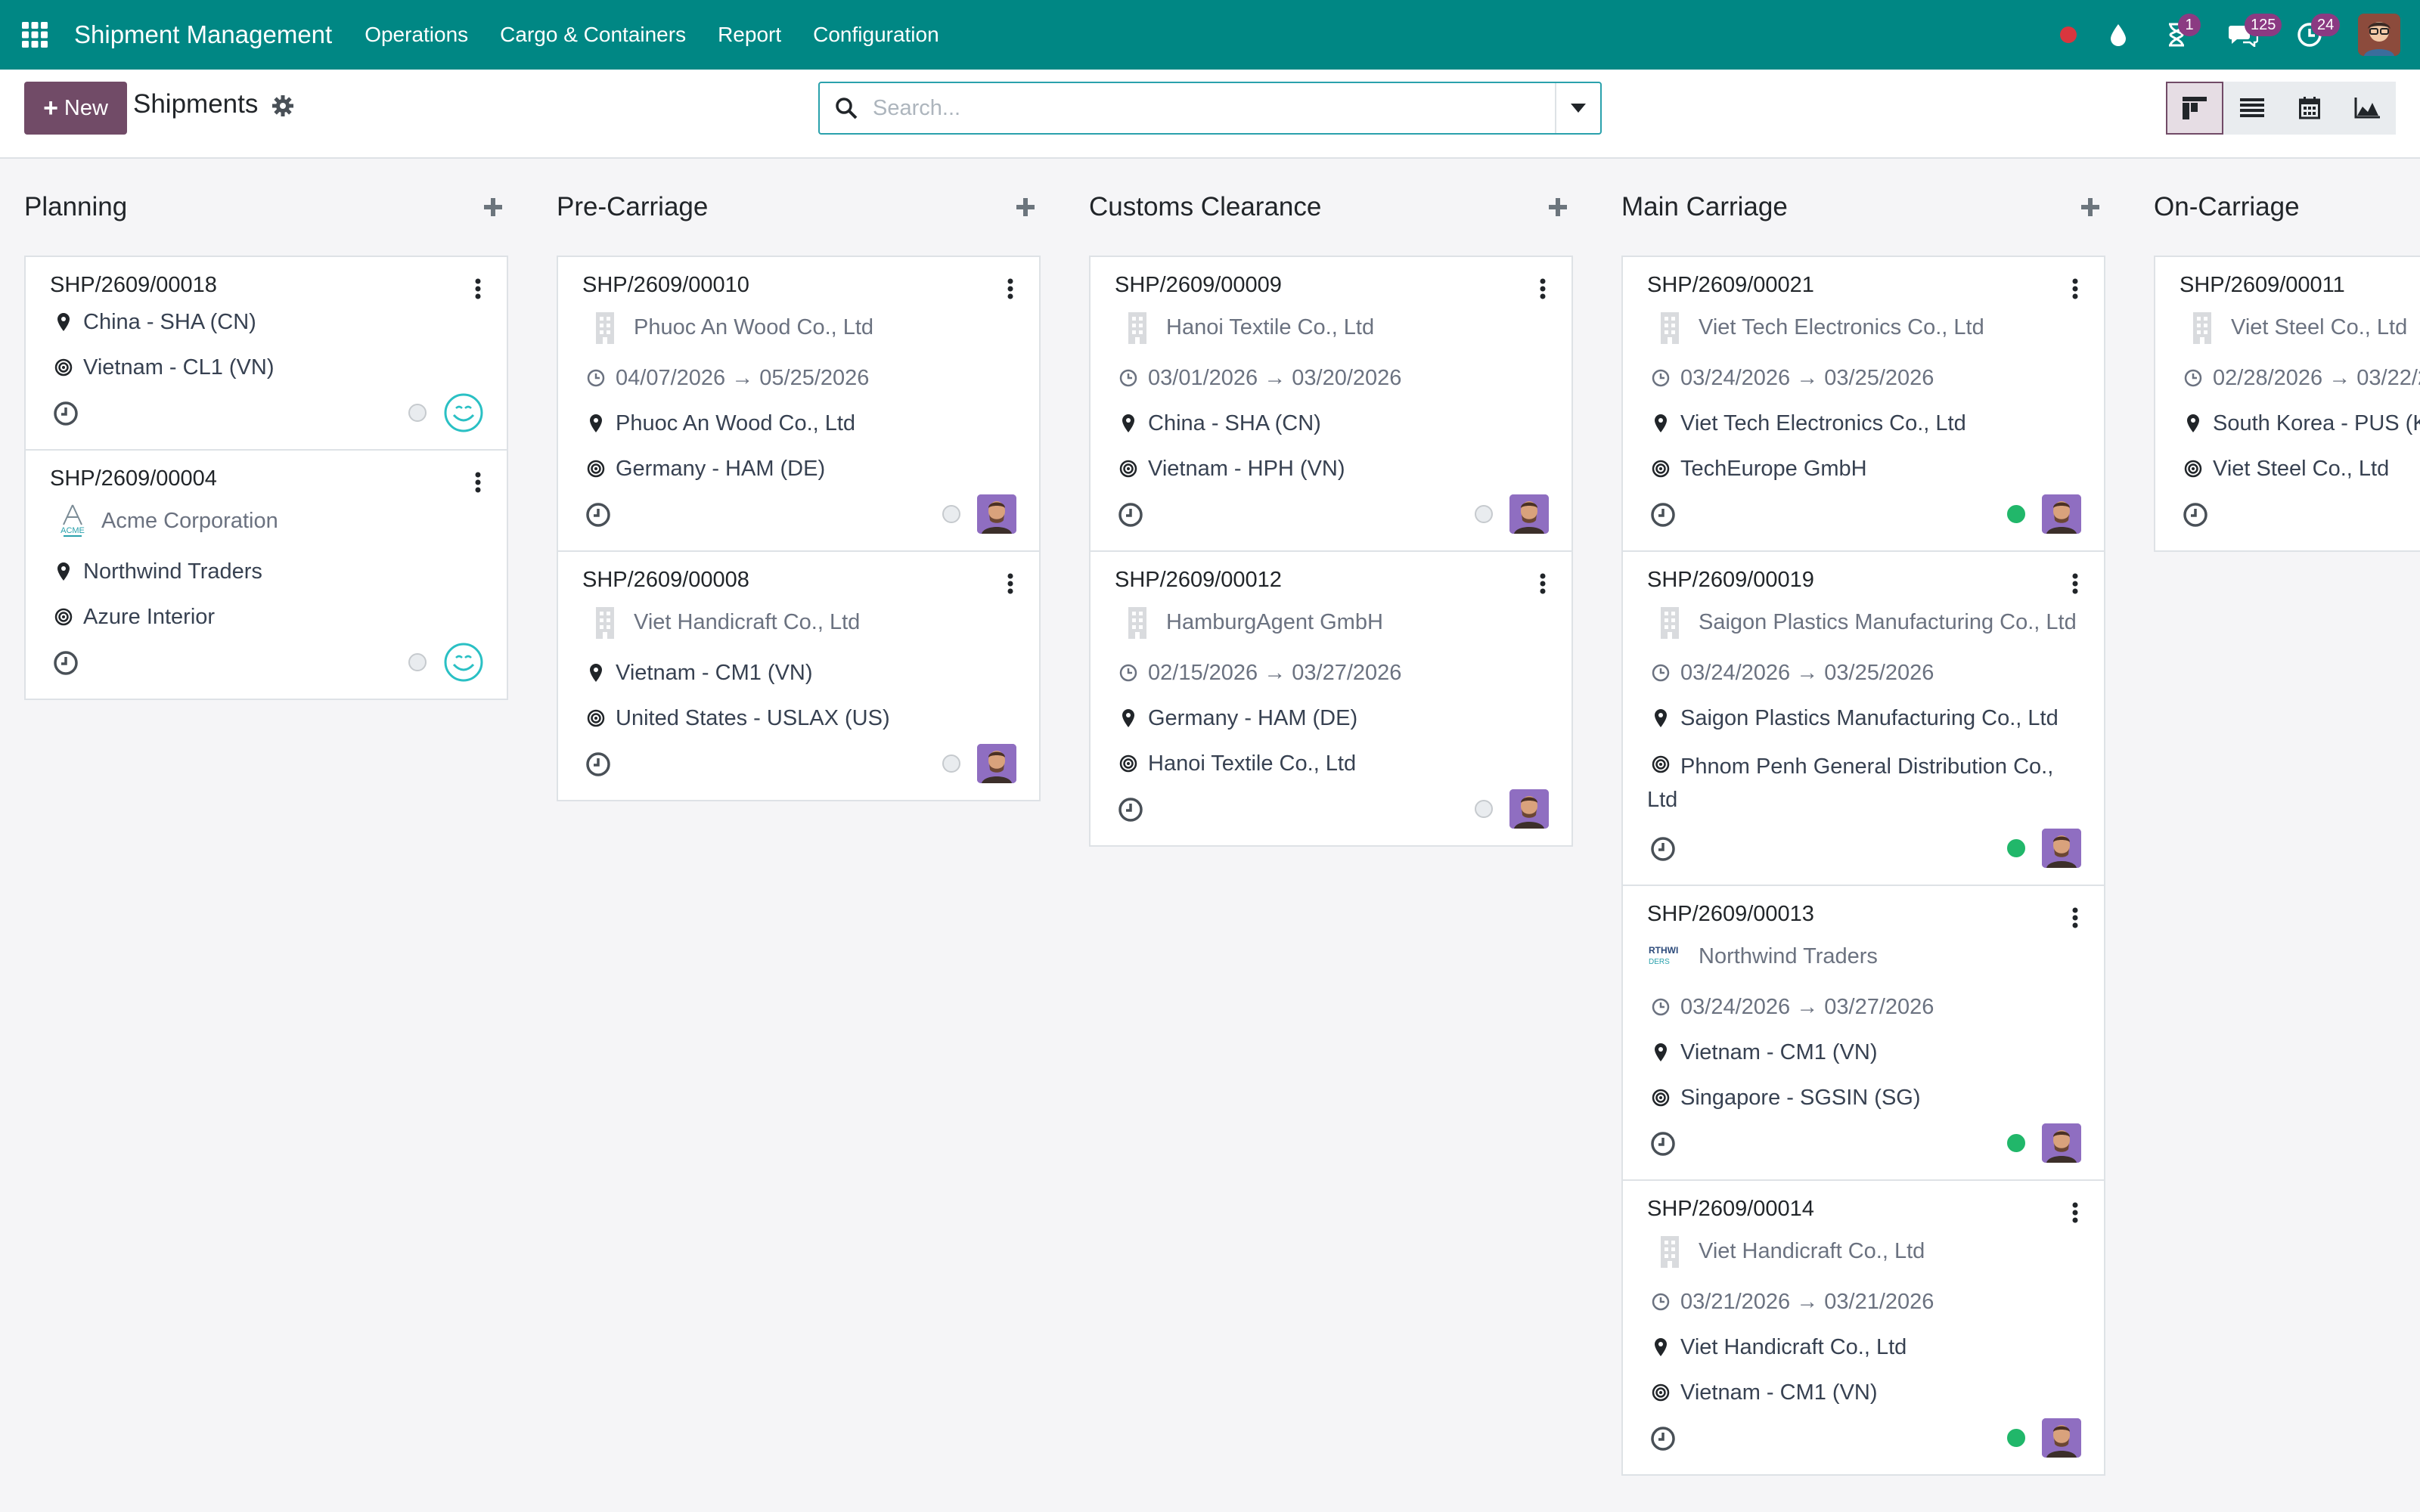  I want to click on new-button: + New, so click(75, 109).